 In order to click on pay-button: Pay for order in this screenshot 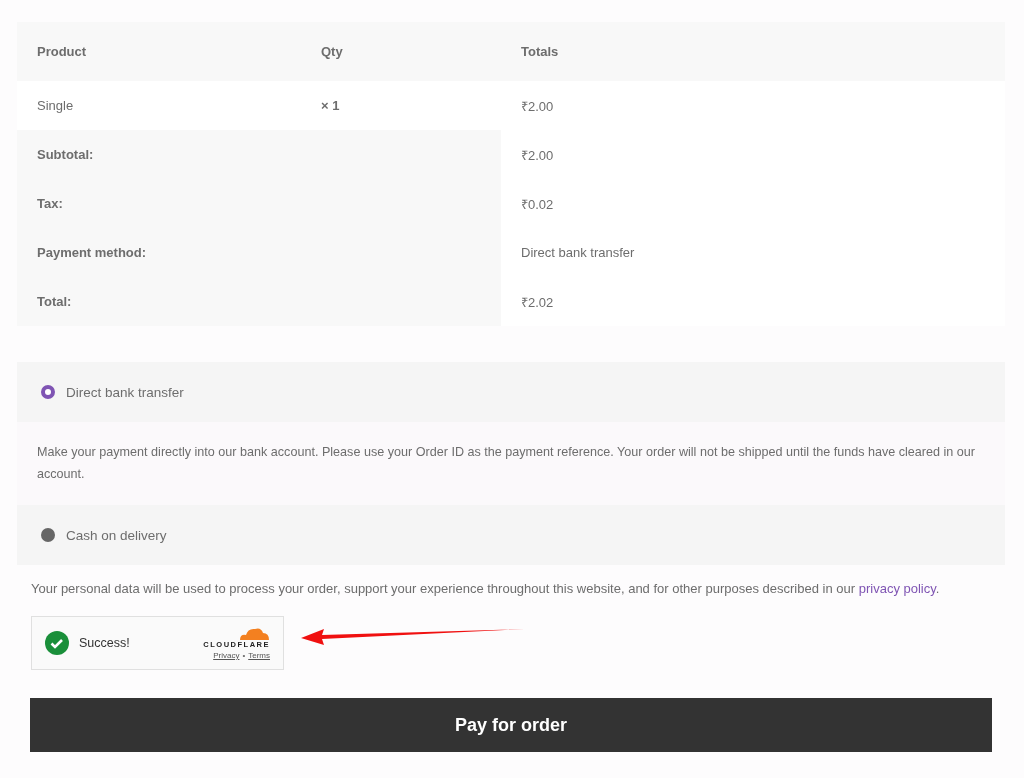, I will do `click(511, 725)`.